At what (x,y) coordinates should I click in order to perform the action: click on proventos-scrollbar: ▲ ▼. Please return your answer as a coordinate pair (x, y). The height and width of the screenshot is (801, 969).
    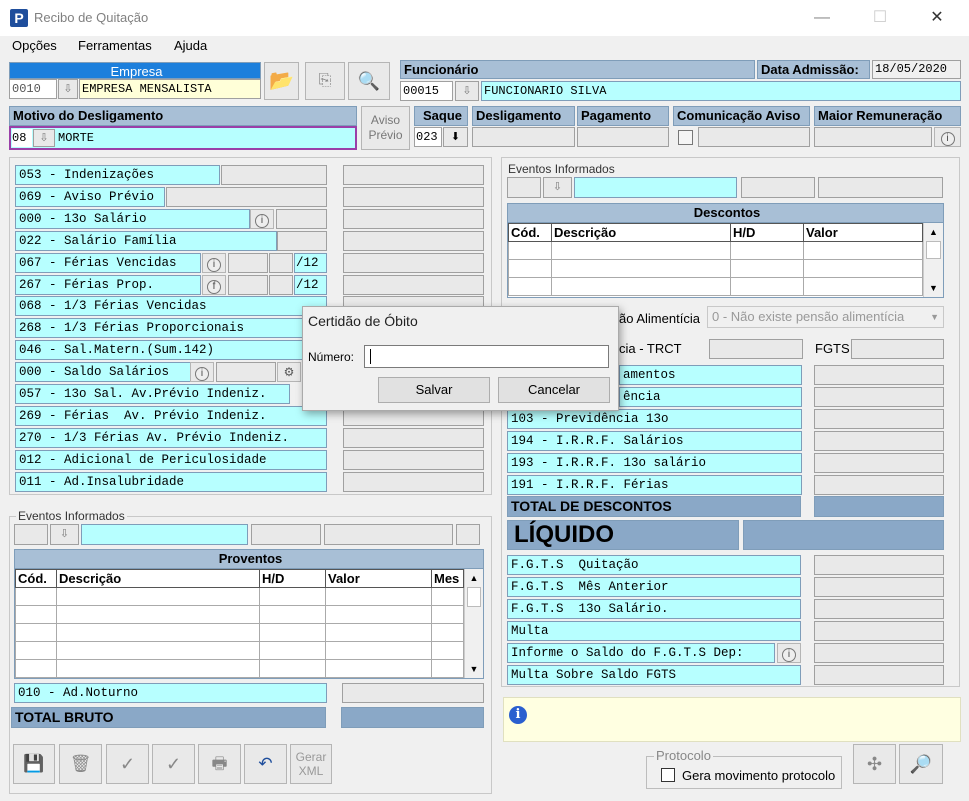
    Looking at the image, I should click on (473, 623).